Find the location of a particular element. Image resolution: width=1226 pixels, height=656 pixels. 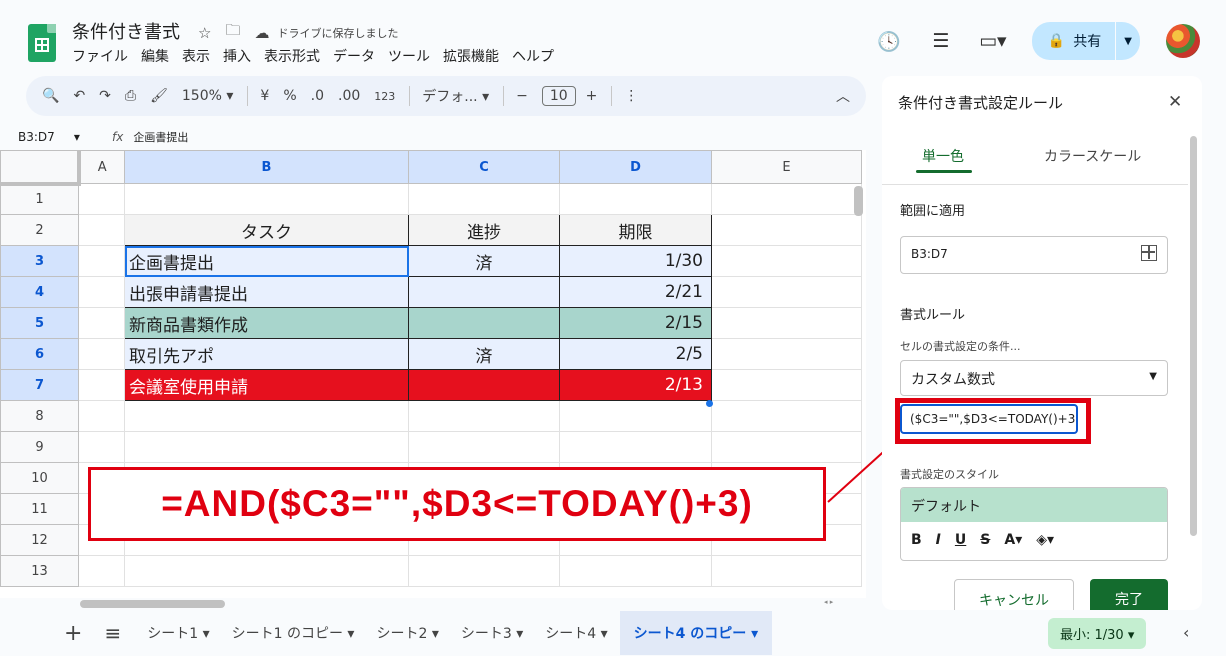

document-title: 条件付き書式 is located at coordinates (126, 31).